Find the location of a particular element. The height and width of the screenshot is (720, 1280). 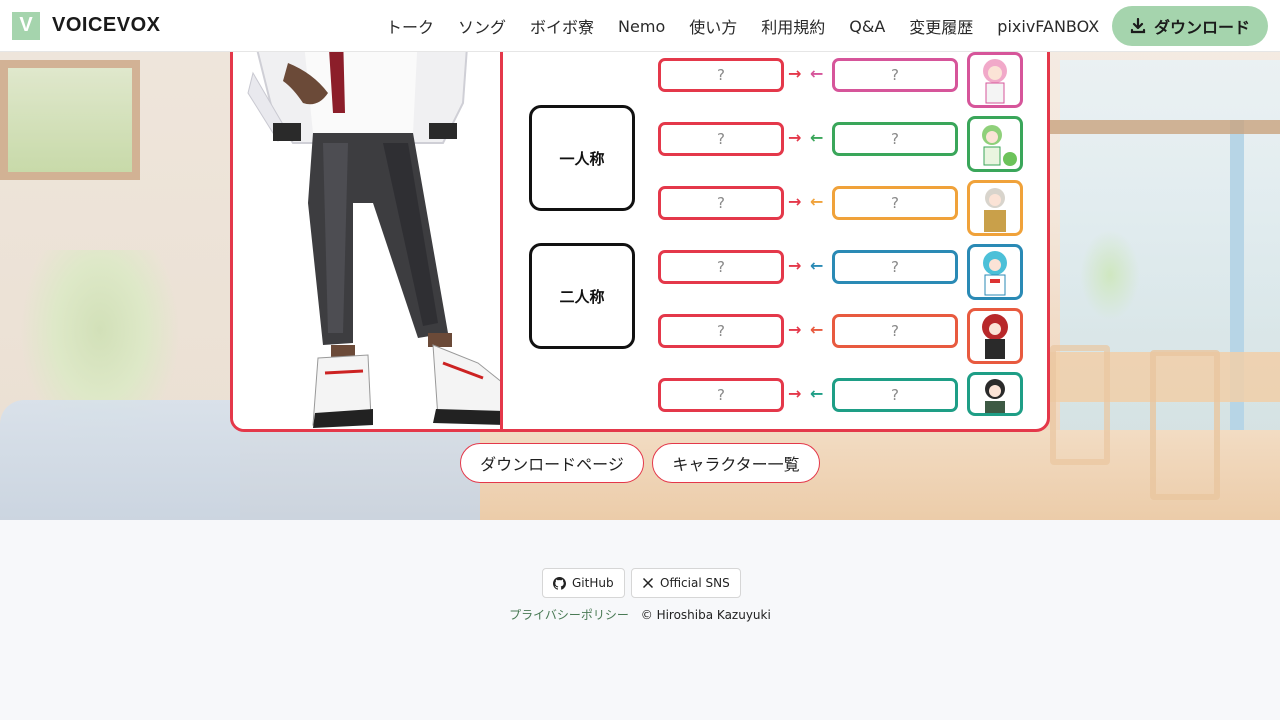

nav-nemo: Nemo is located at coordinates (641, 26).